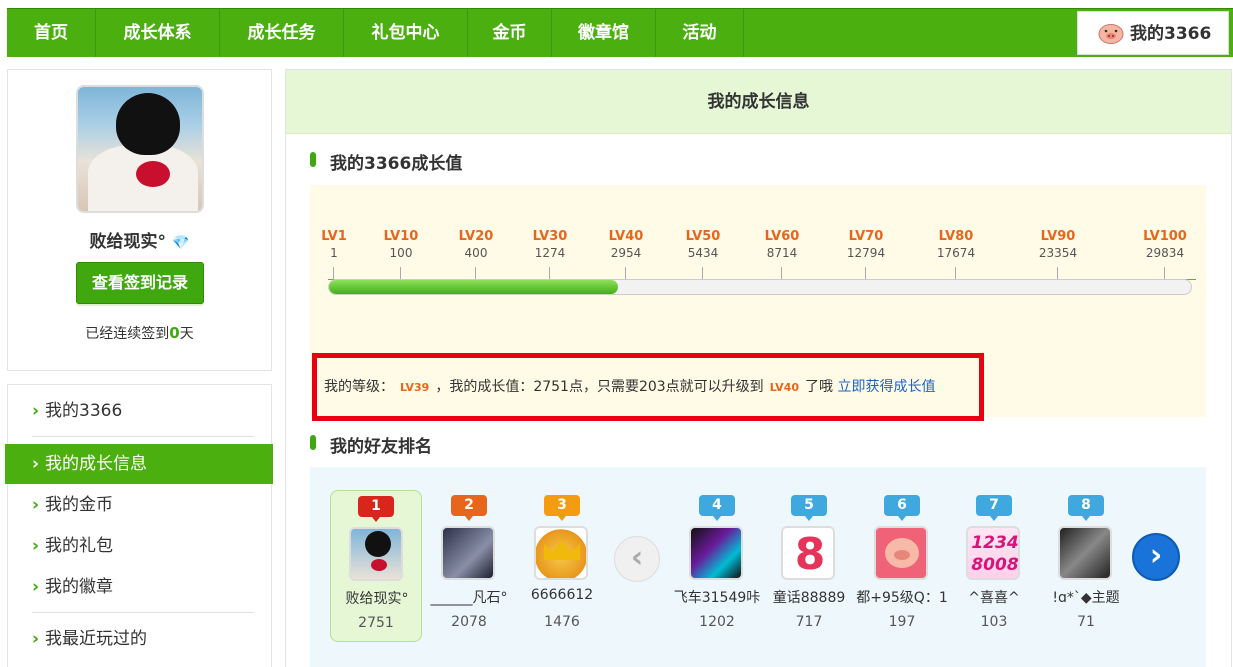 The height and width of the screenshot is (667, 1233). What do you see at coordinates (415, 387) in the screenshot?
I see `current-level-badge: LV39` at bounding box center [415, 387].